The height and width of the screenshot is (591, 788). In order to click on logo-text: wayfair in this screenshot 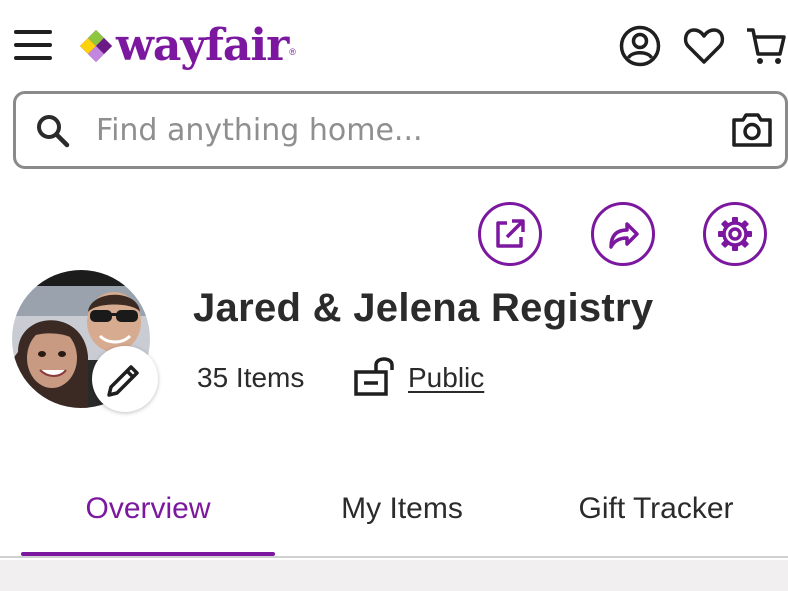, I will do `click(202, 45)`.